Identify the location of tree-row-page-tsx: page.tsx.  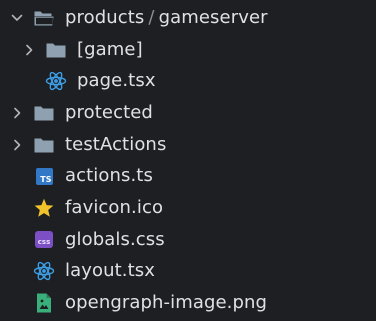
(188, 81).